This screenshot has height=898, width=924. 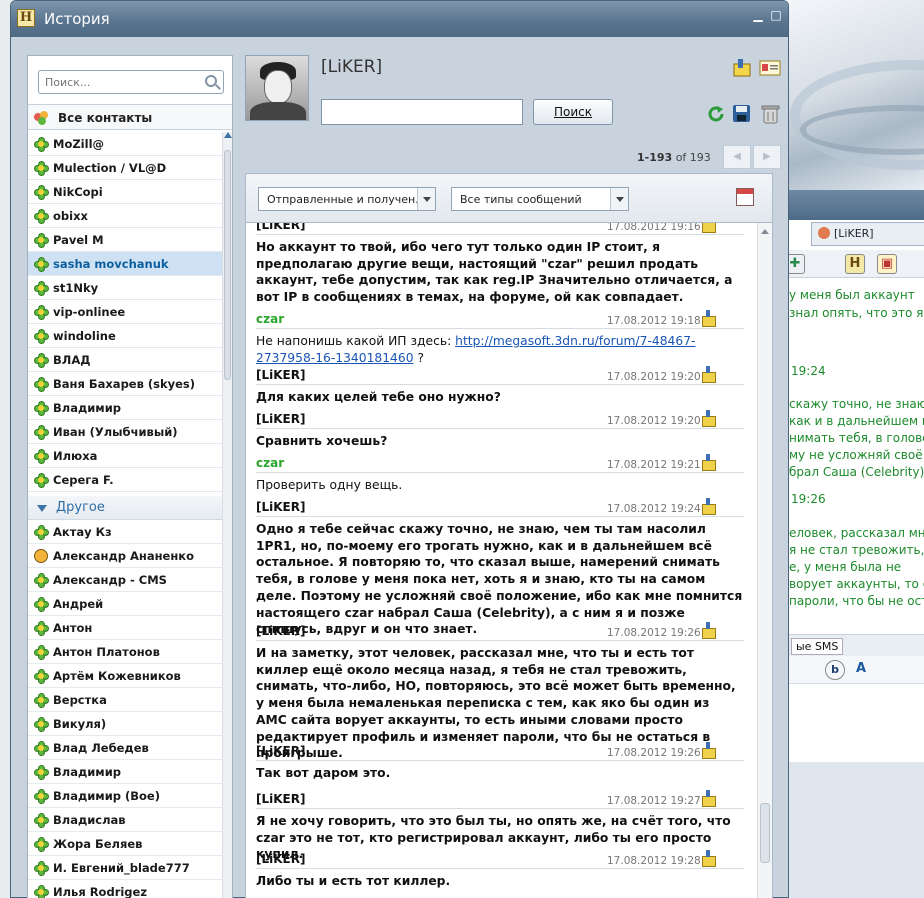 What do you see at coordinates (758, 16) in the screenshot?
I see `minimize-icon: ▁` at bounding box center [758, 16].